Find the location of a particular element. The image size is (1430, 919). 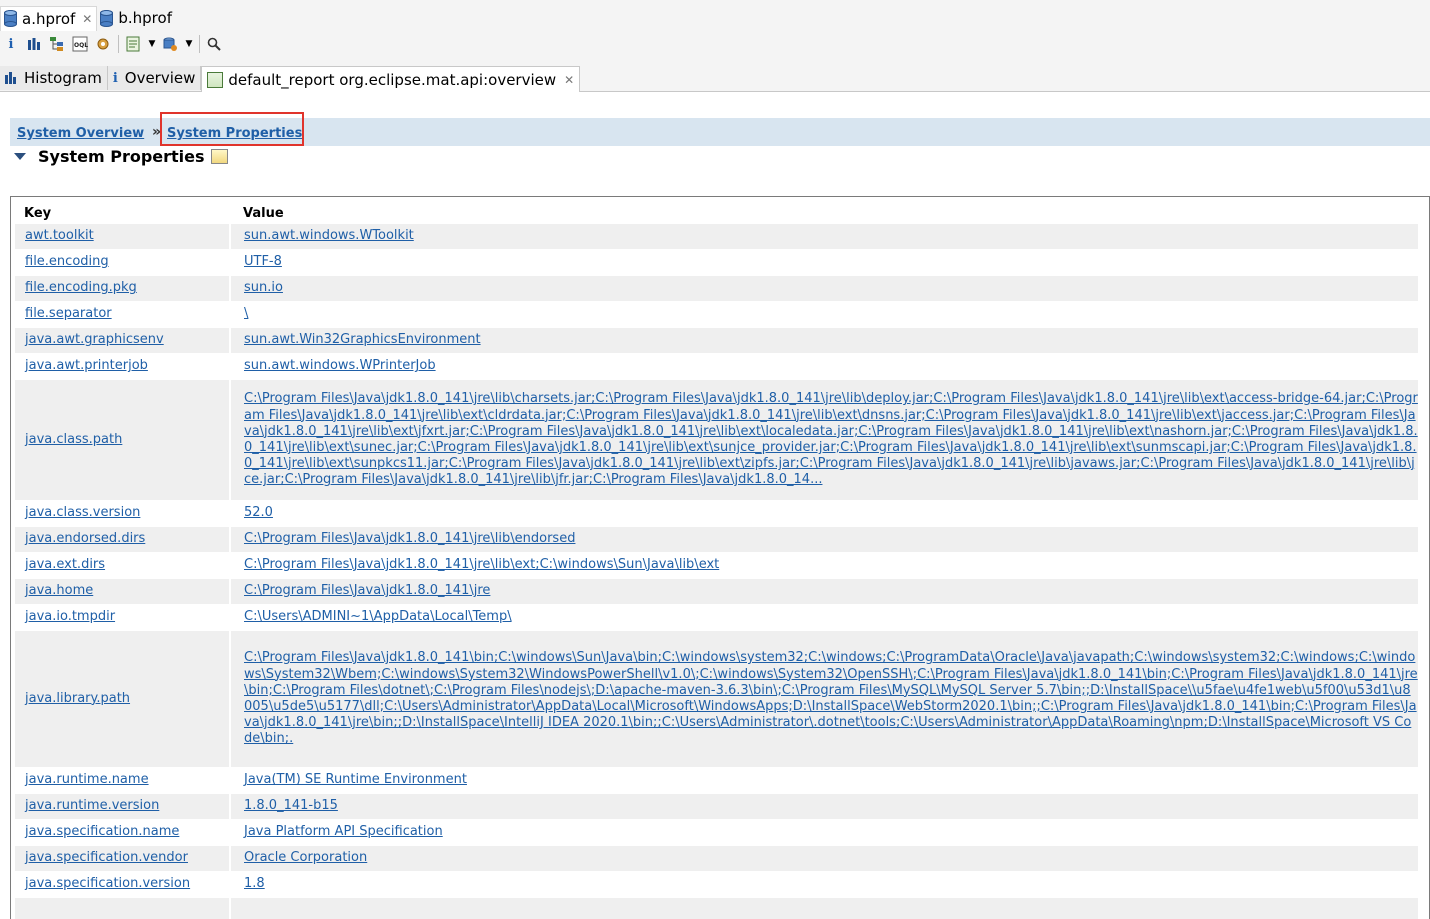

collapse-triangle-icon is located at coordinates (20, 156).